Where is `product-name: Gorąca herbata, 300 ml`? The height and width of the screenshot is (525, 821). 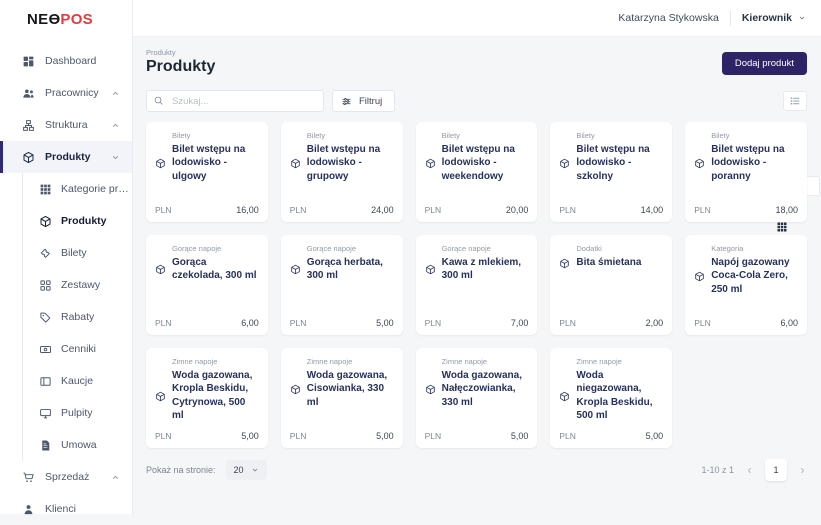 product-name: Gorąca herbata, 300 ml is located at coordinates (344, 269).